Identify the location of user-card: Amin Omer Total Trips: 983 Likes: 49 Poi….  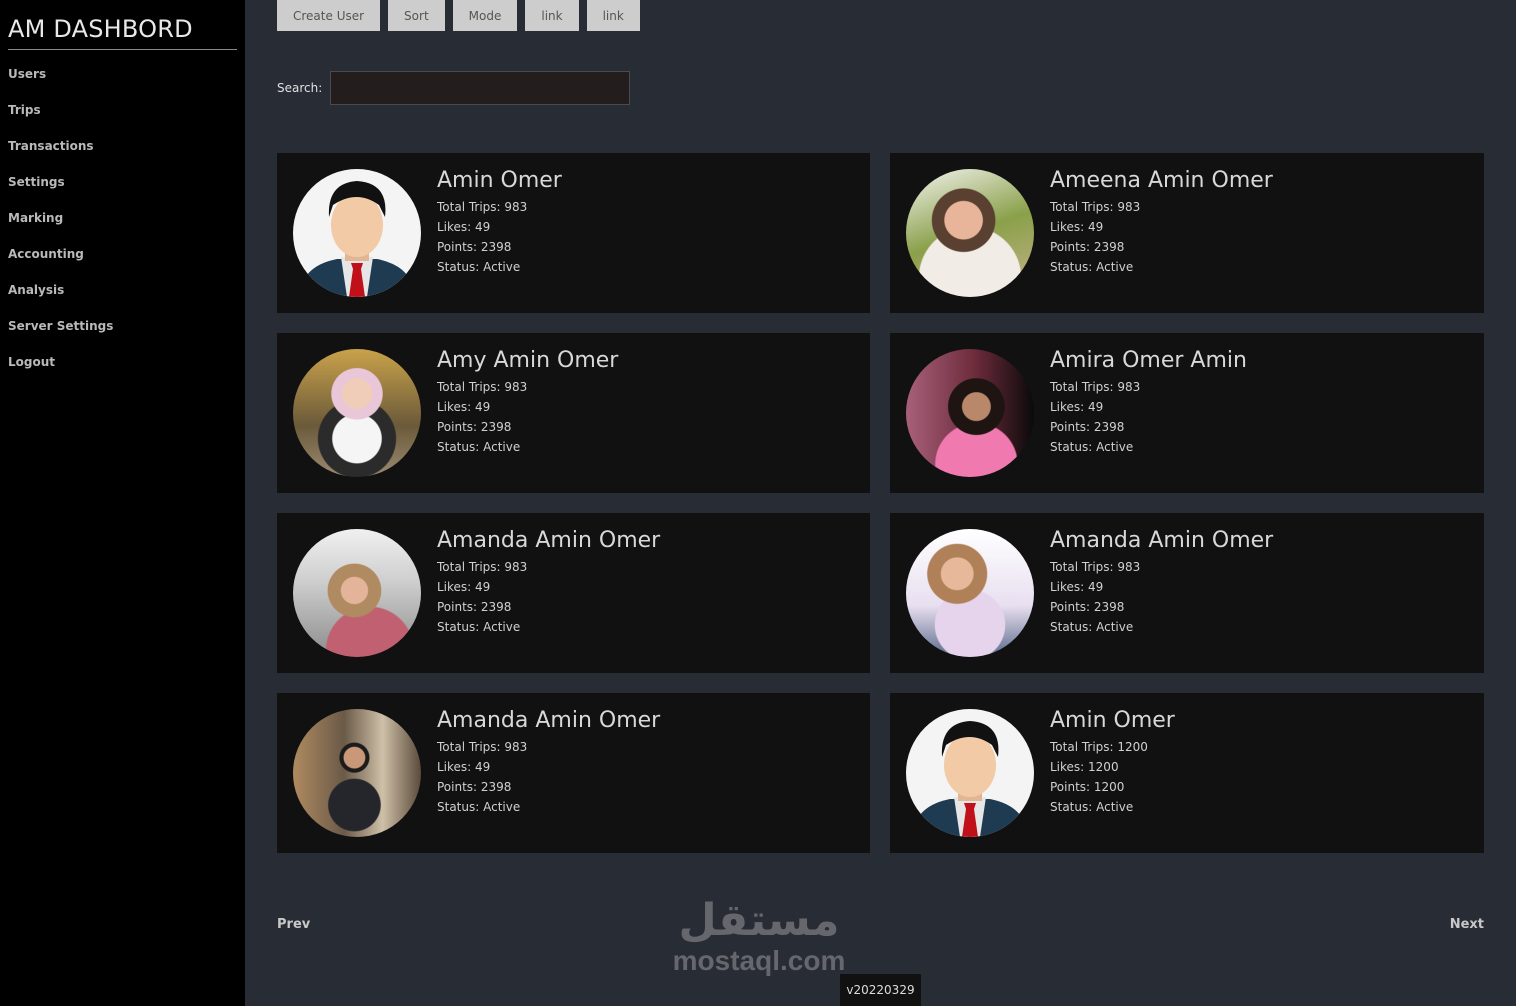
(573, 233).